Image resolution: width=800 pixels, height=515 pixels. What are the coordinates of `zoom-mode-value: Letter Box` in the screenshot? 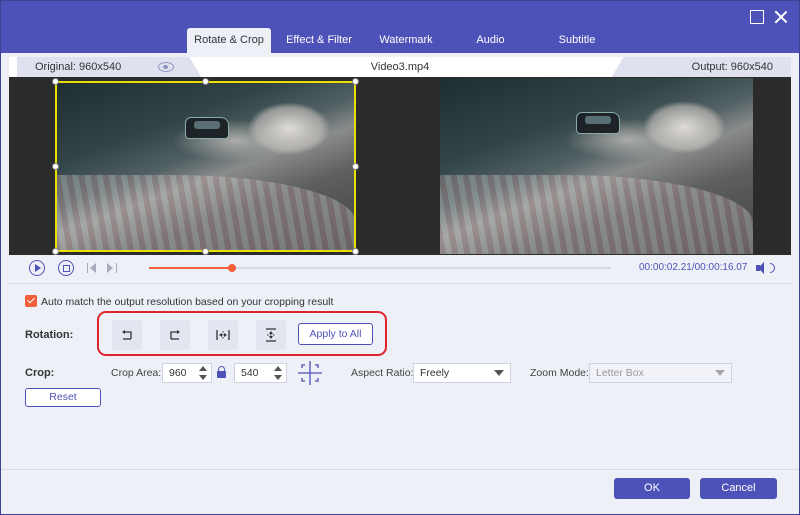 It's located at (620, 373).